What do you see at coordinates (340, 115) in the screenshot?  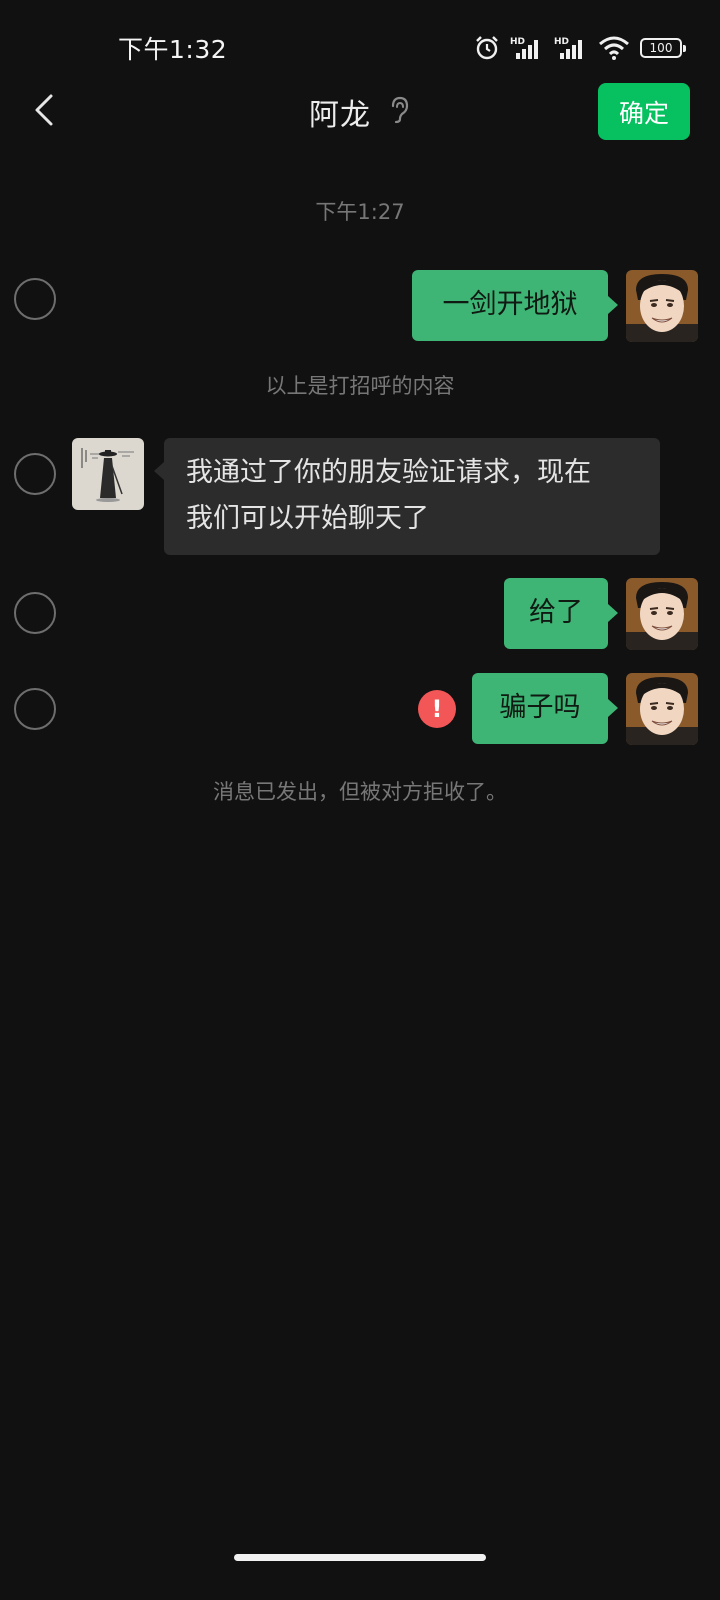 I see `page-title: 阿龙` at bounding box center [340, 115].